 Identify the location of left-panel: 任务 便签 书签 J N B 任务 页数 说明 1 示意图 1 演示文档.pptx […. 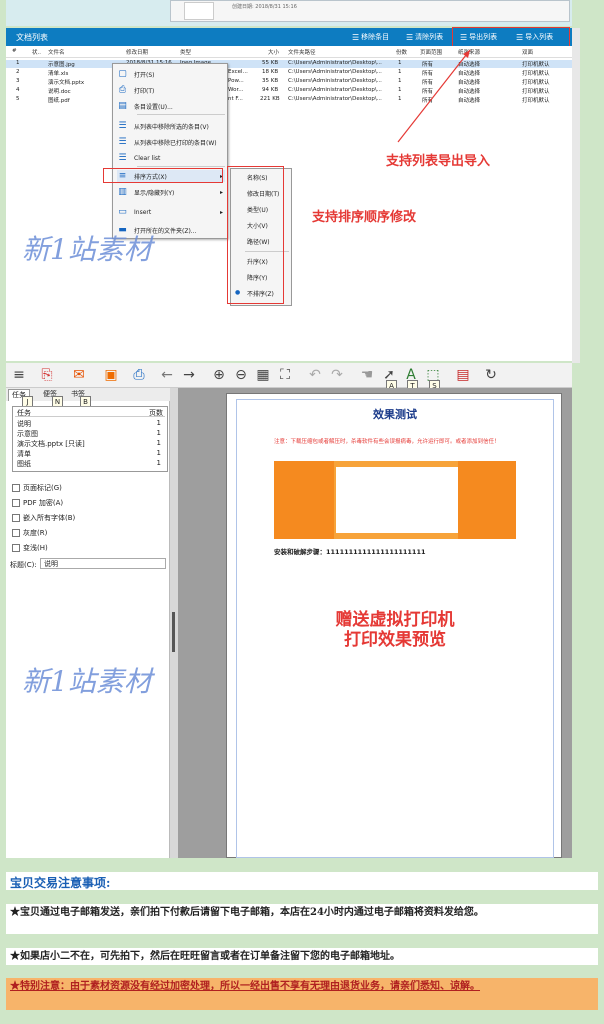
(88, 623).